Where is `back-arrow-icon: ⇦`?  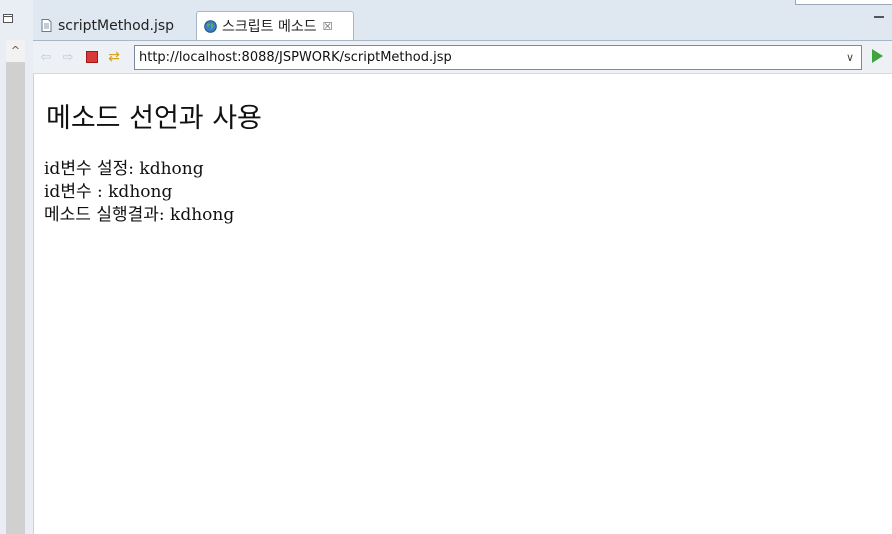
back-arrow-icon: ⇦ is located at coordinates (46, 57).